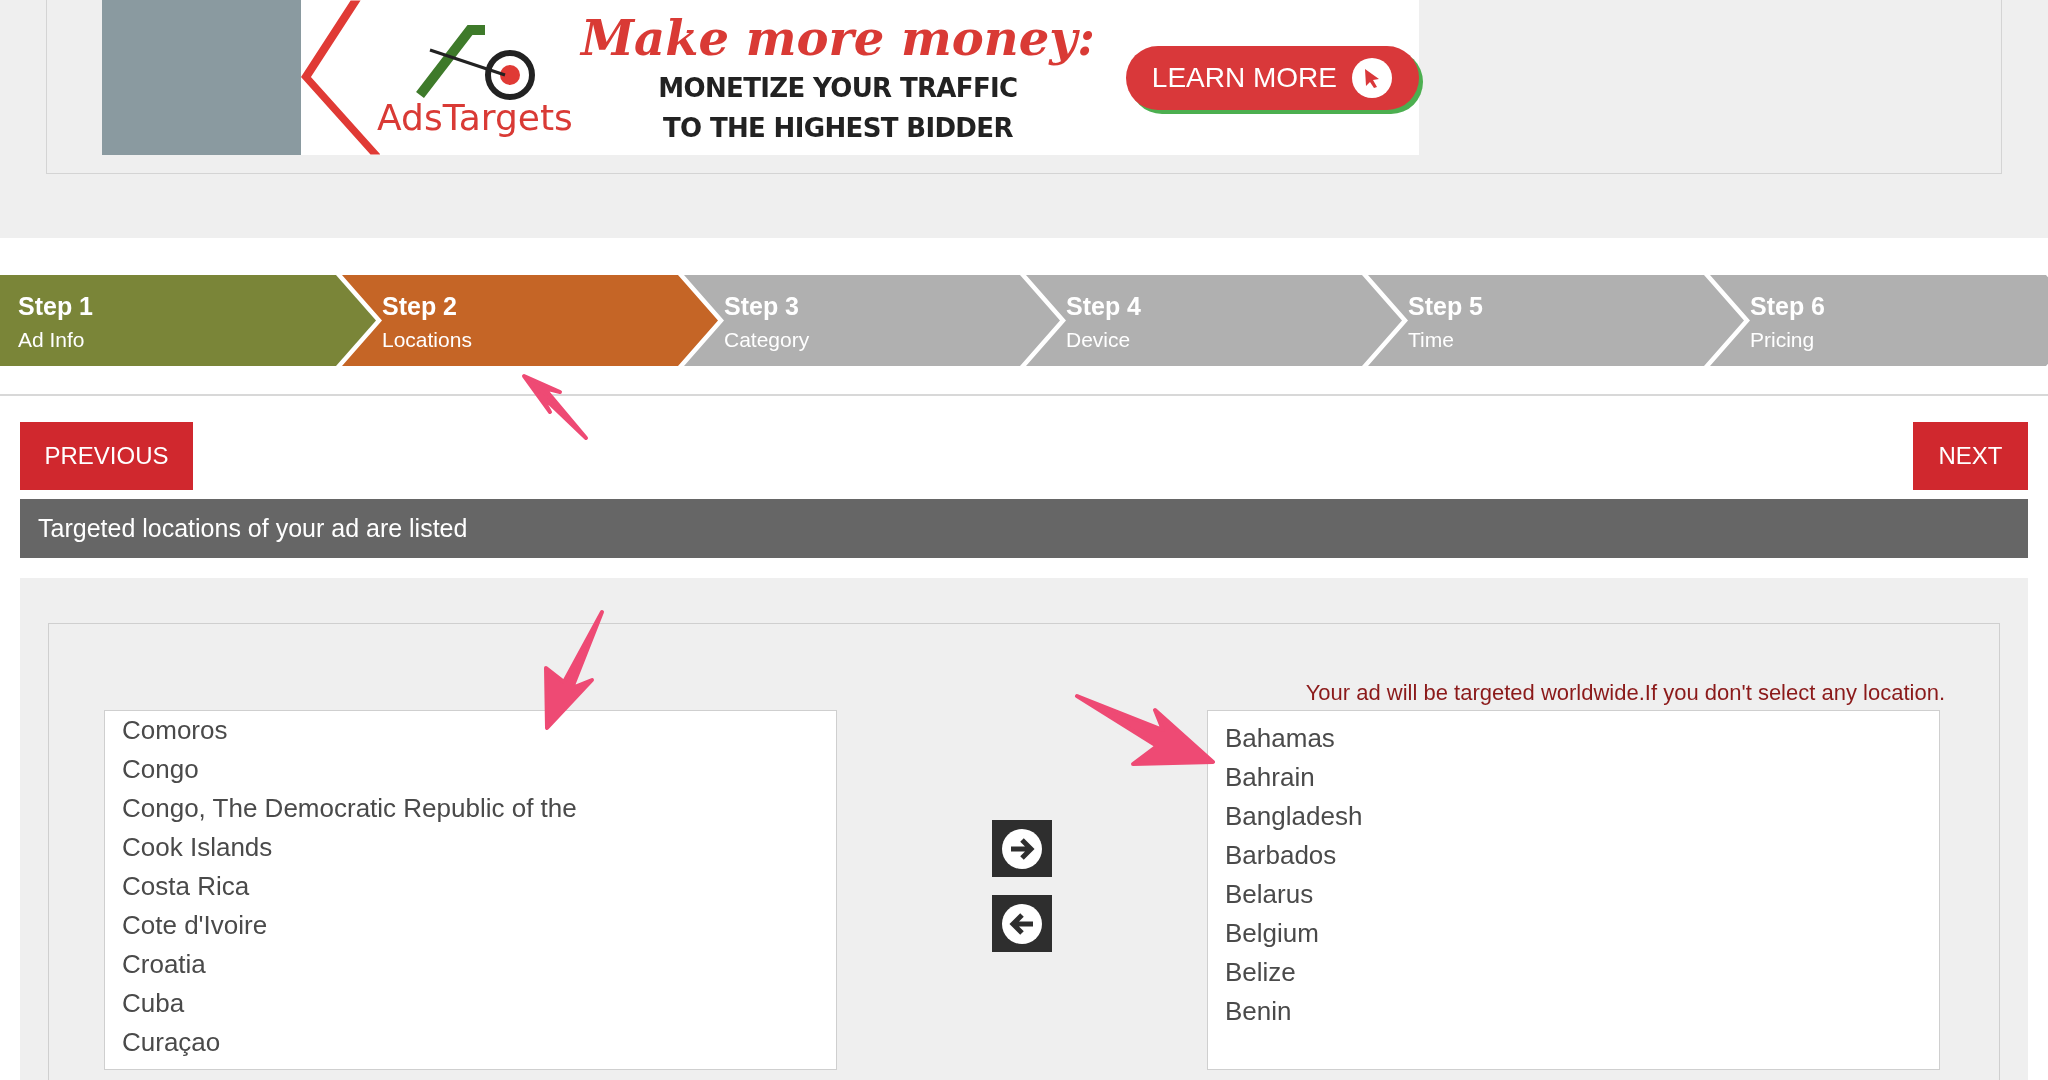  I want to click on cursor-icon, so click(1372, 77).